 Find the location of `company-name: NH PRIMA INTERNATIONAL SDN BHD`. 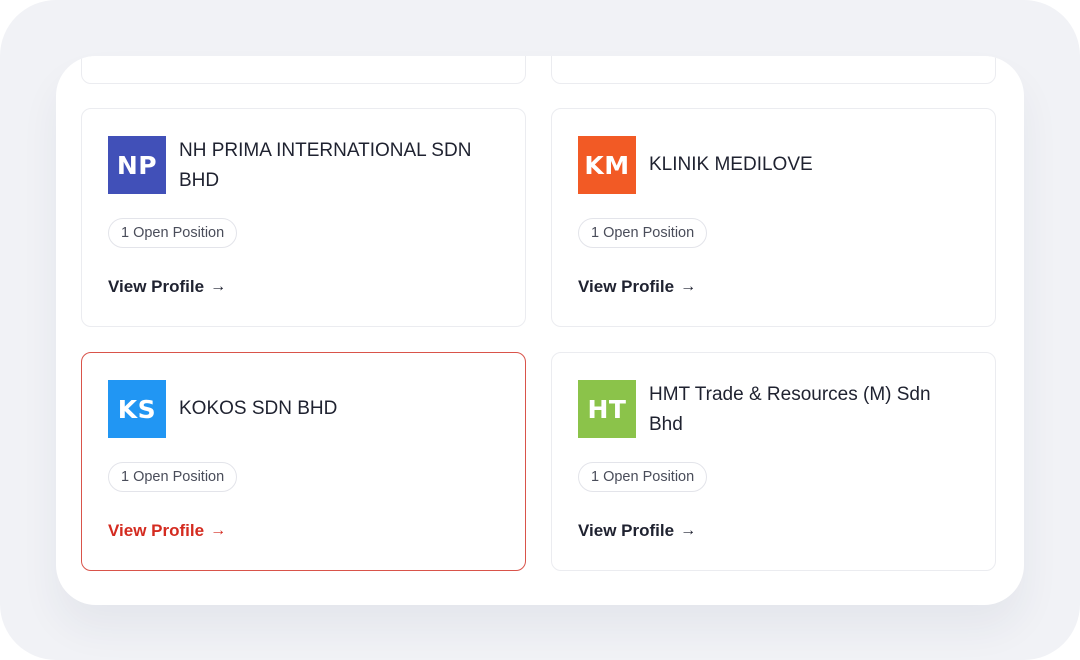

company-name: NH PRIMA INTERNATIONAL SDN BHD is located at coordinates (325, 165).